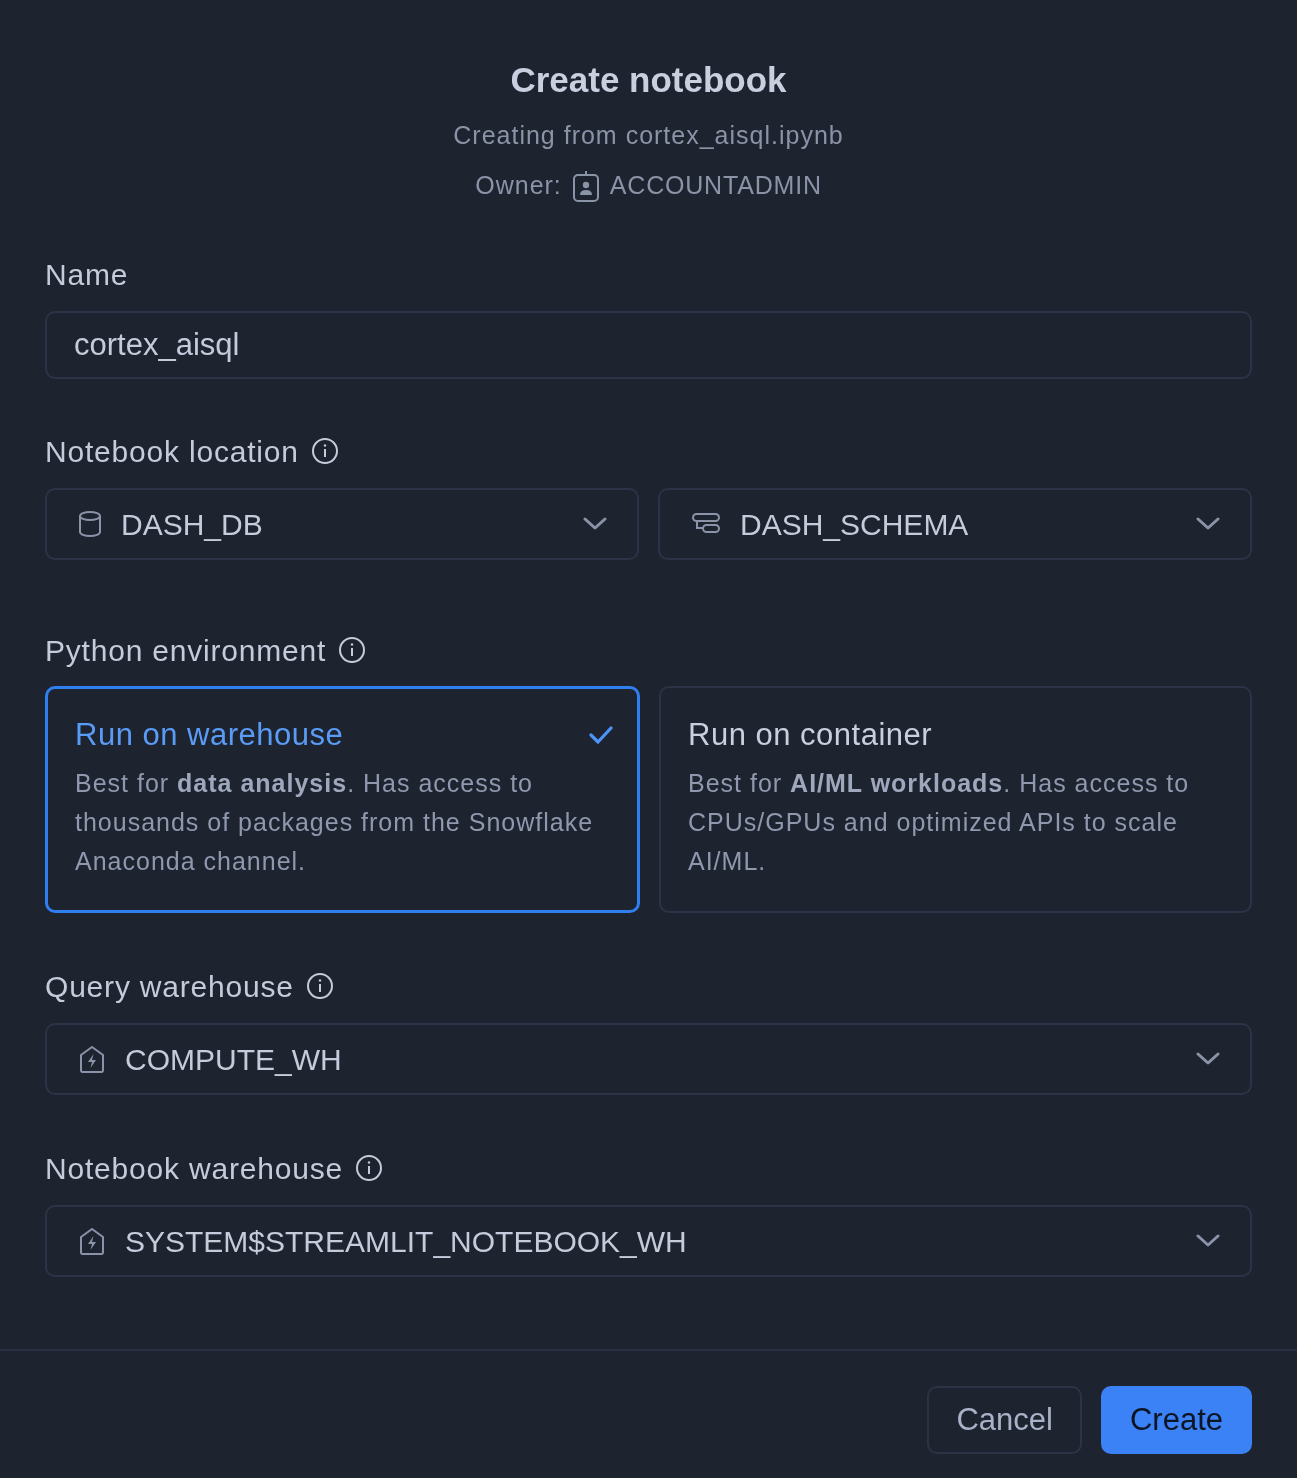 Image resolution: width=1297 pixels, height=1478 pixels. What do you see at coordinates (335, 822) in the screenshot?
I see `card-description: Best for data analysis. Has access to thousands of packages from the Snowflake Anaconda channel.` at bounding box center [335, 822].